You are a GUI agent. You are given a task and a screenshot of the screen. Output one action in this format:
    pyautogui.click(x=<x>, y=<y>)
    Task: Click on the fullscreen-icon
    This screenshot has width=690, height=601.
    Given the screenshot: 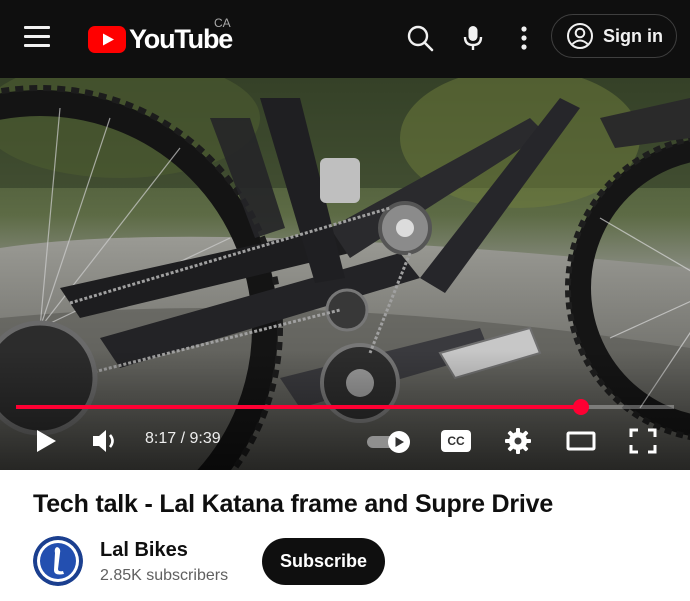 What is the action you would take?
    pyautogui.click(x=643, y=441)
    